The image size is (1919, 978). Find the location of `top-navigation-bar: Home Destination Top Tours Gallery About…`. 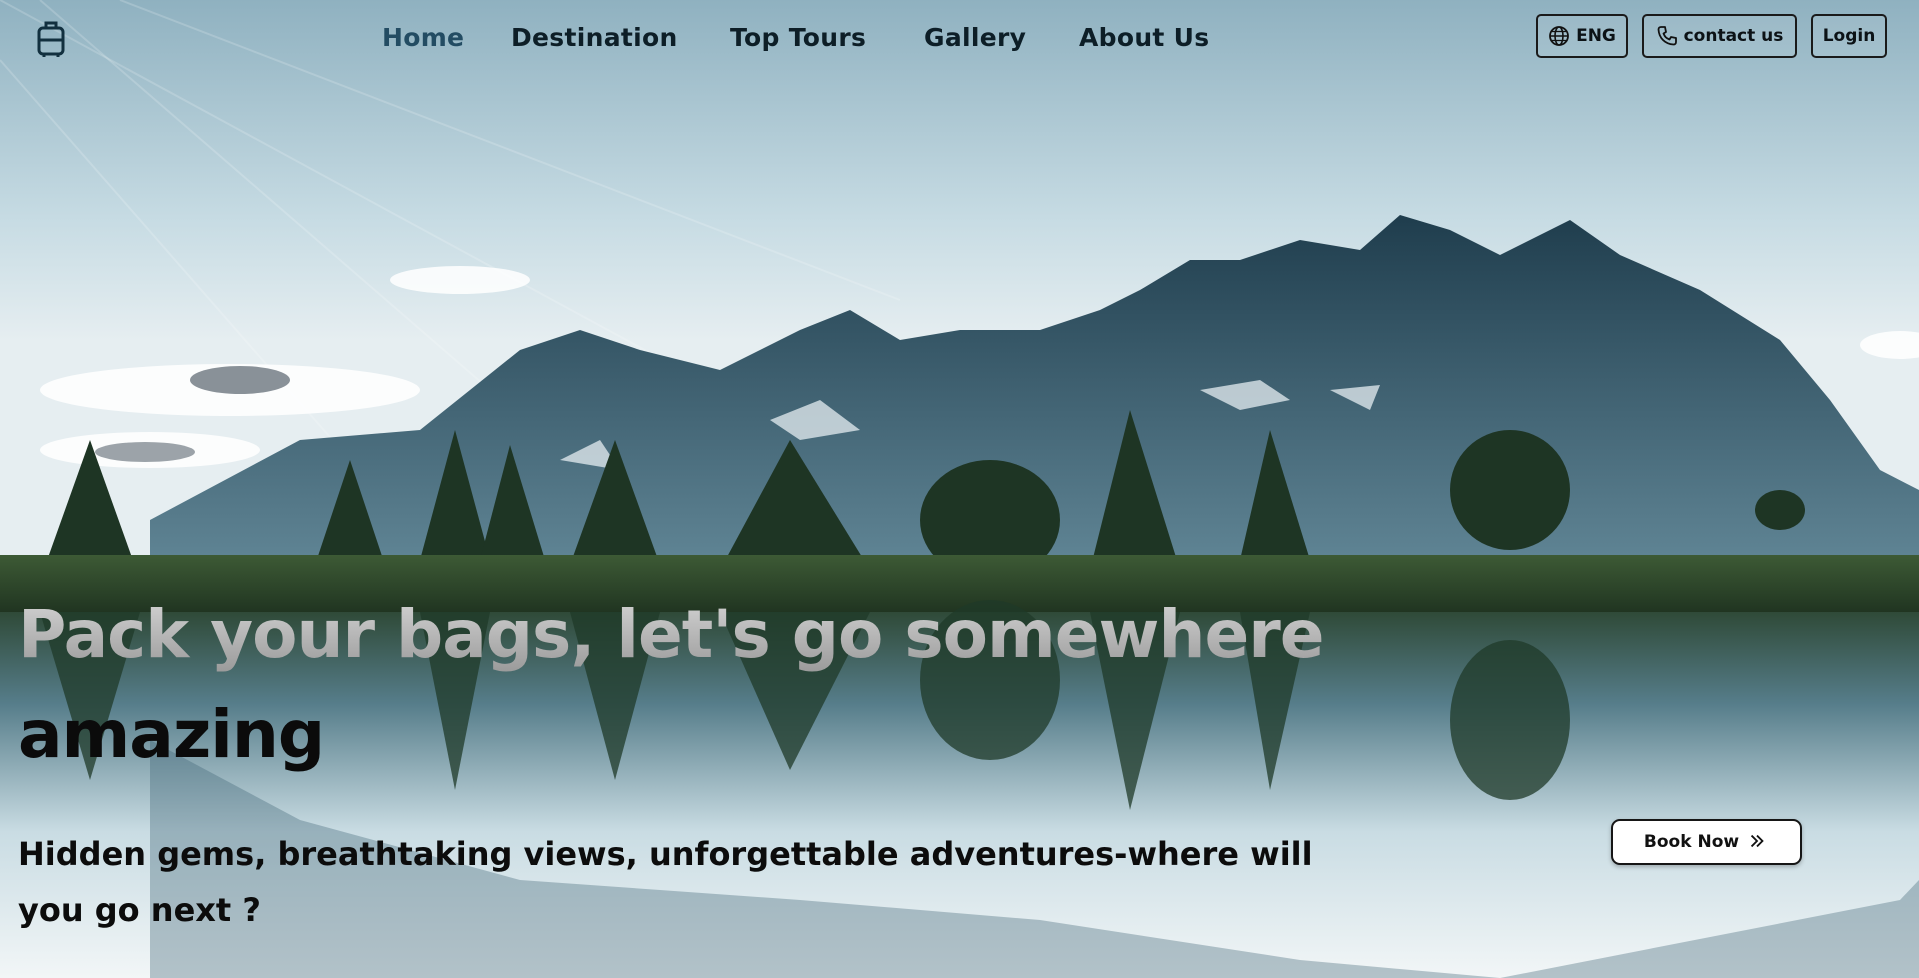

top-navigation-bar: Home Destination Top Tours Gallery About… is located at coordinates (959, 38).